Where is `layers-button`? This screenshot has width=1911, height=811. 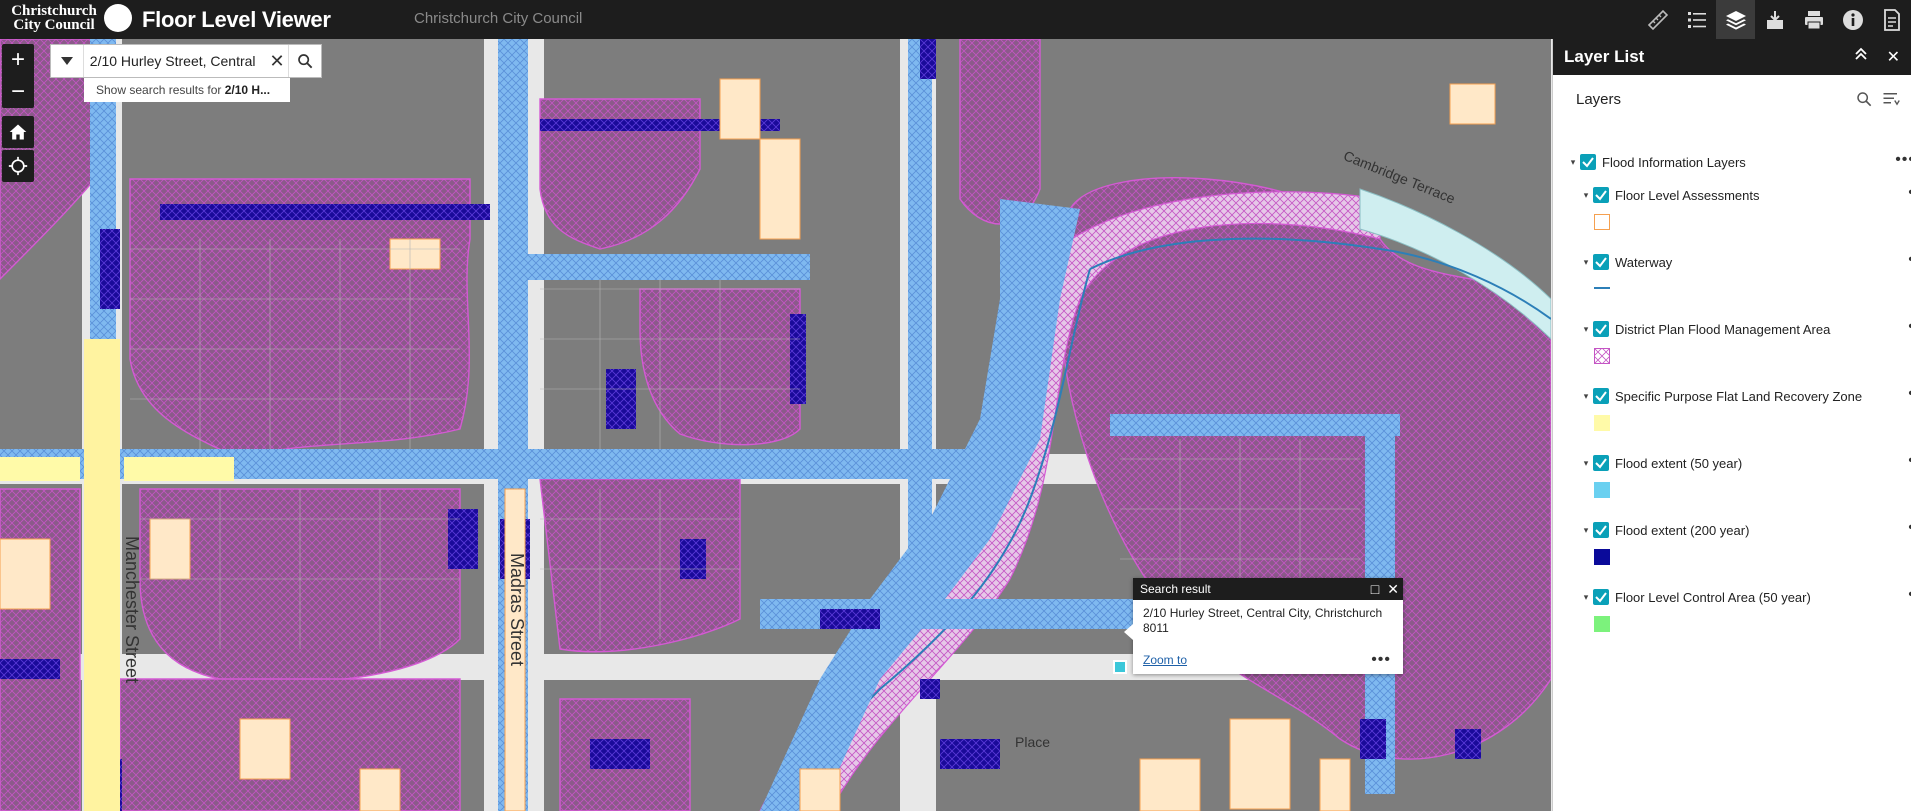 layers-button is located at coordinates (1735, 19).